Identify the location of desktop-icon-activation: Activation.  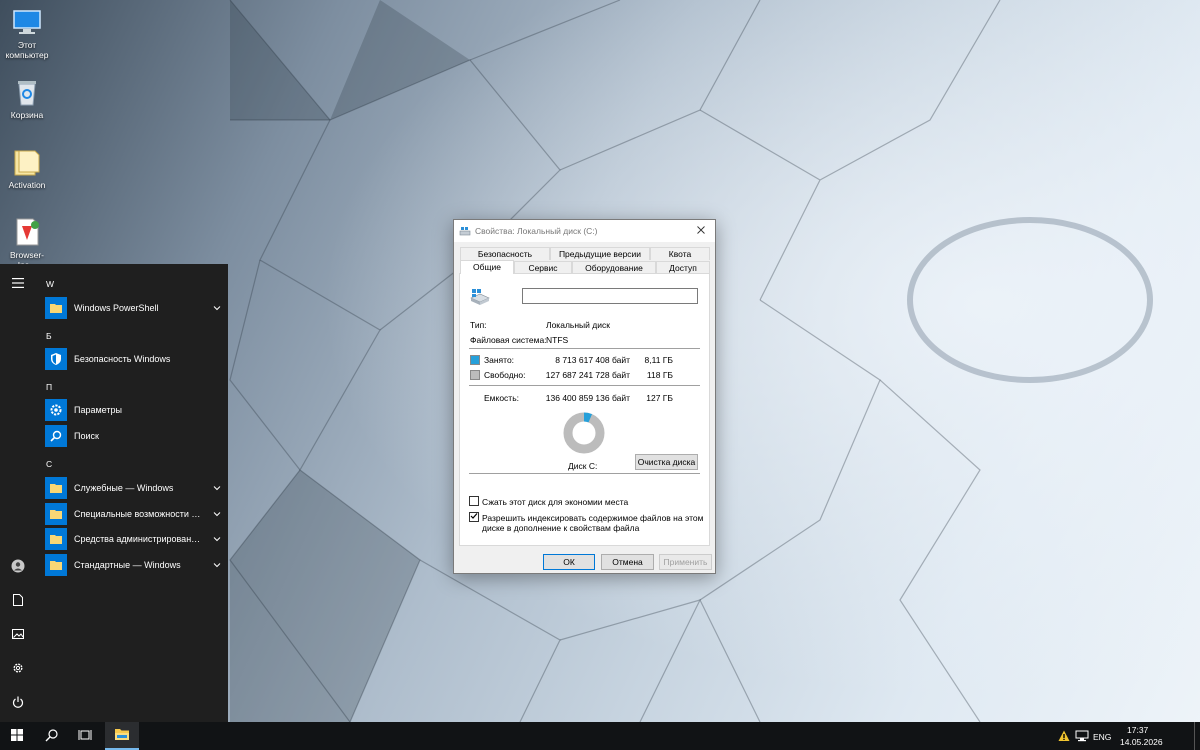
(27, 168).